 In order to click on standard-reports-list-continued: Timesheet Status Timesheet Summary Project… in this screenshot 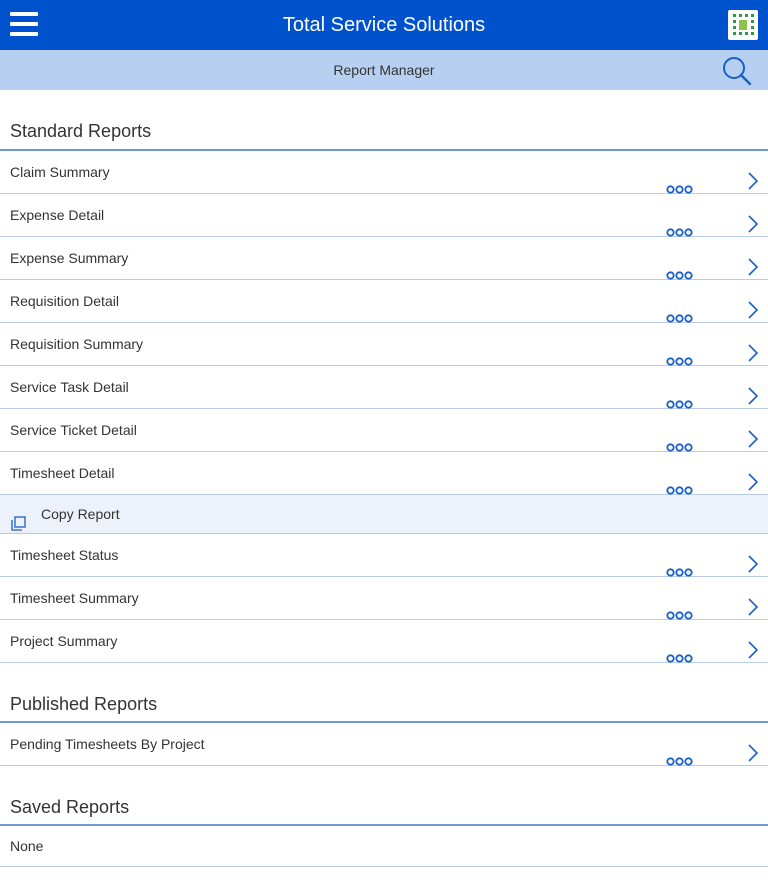, I will do `click(384, 598)`.